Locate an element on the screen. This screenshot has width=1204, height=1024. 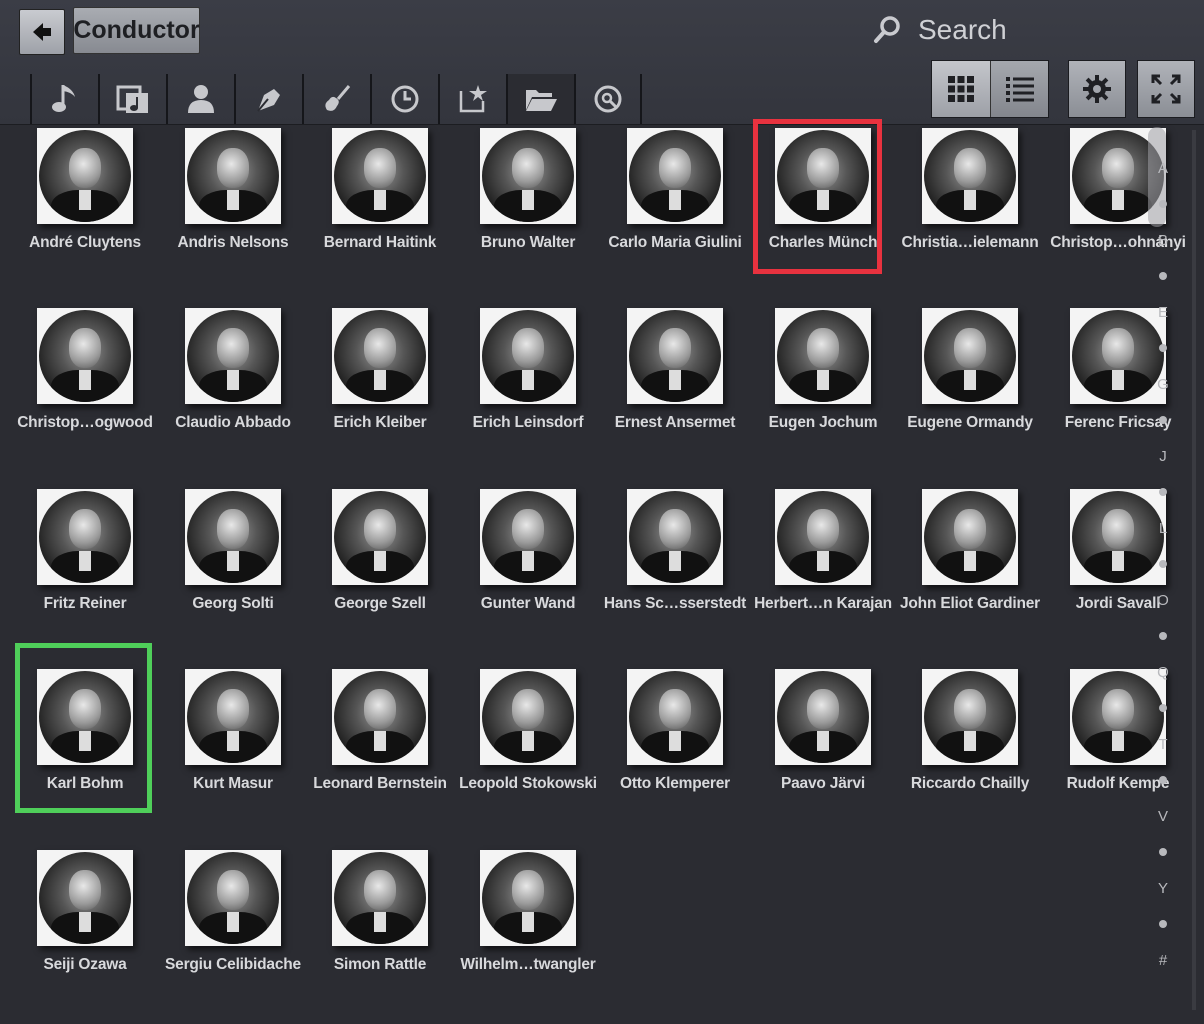
conductor-item: Leonard Bernstein is located at coordinates (380, 740).